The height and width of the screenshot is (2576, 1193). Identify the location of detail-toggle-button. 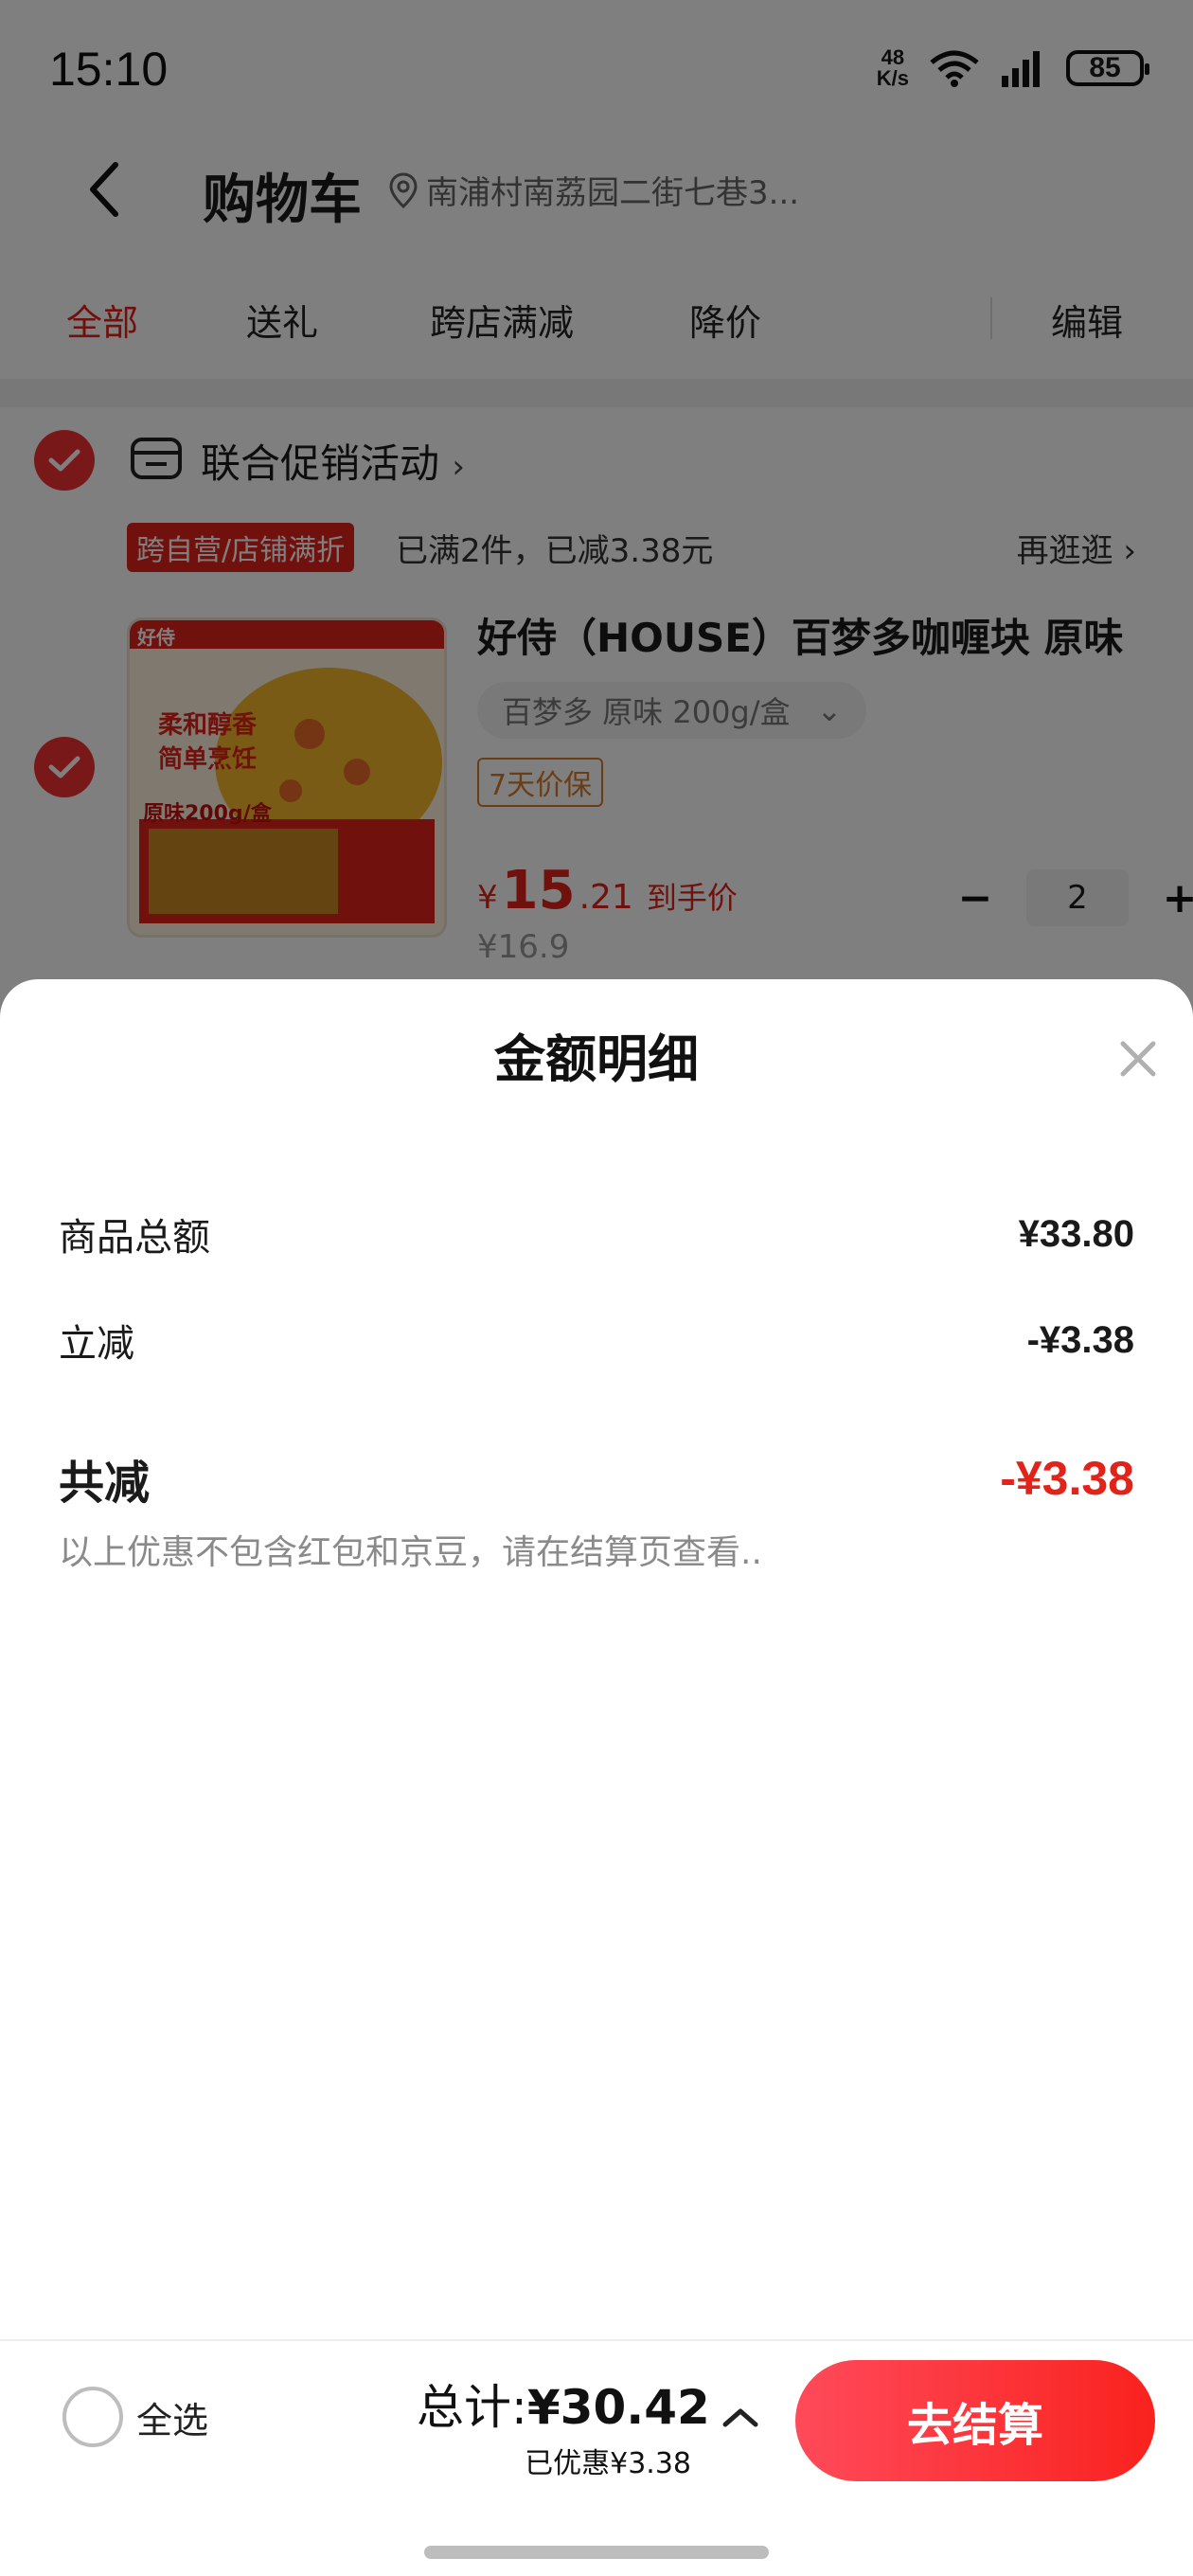
(740, 2417).